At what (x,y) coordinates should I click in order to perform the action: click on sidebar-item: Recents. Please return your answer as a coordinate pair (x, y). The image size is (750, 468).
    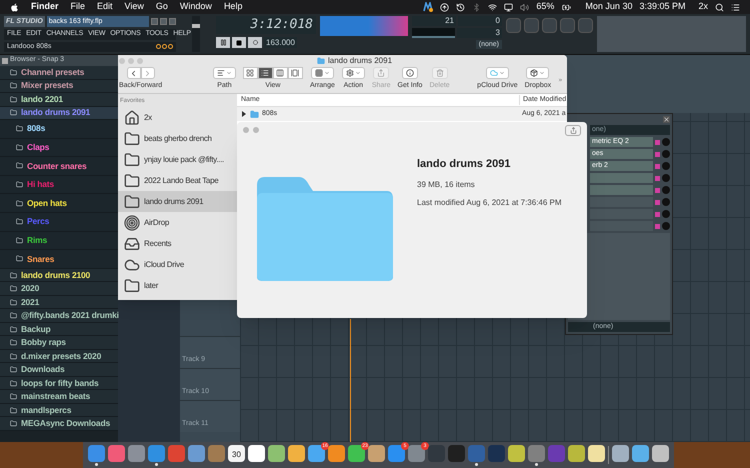
    Looking at the image, I should click on (176, 243).